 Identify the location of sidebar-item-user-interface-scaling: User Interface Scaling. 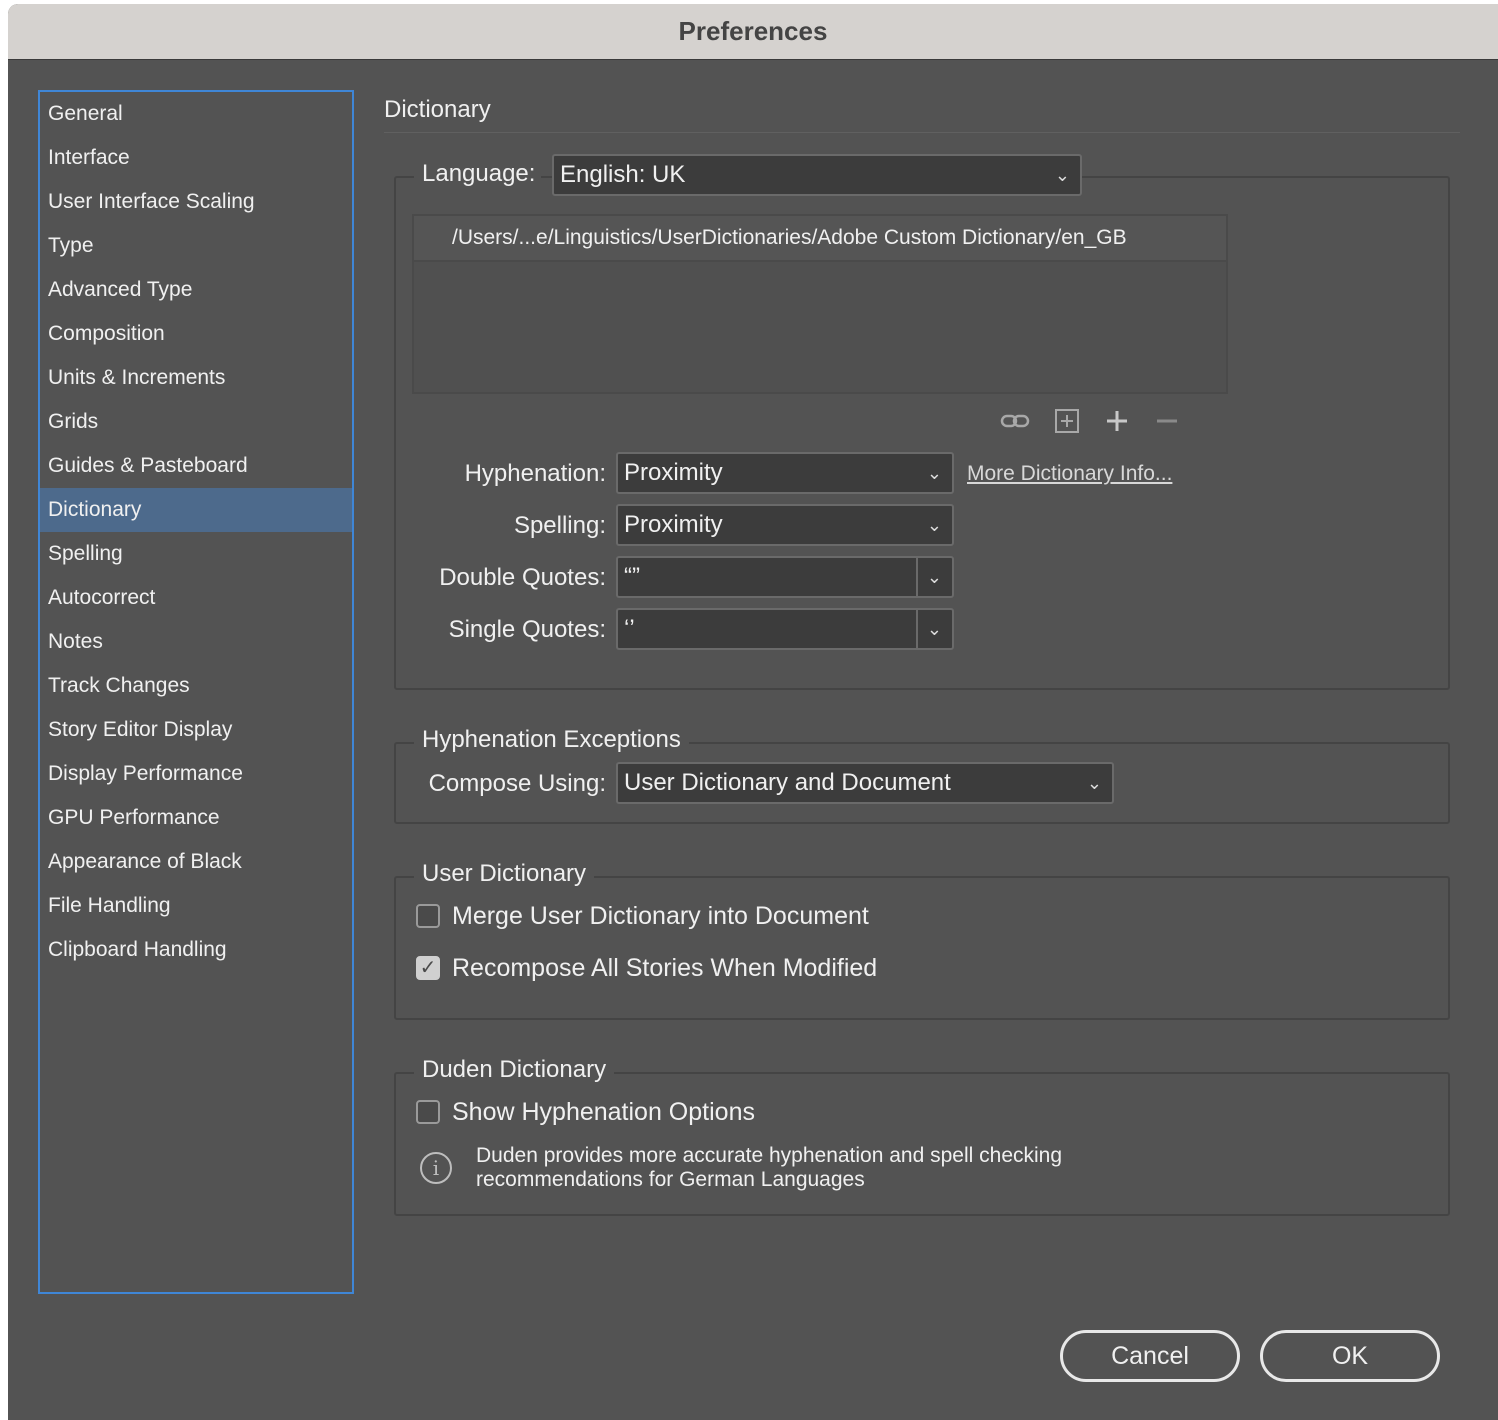
(196, 202).